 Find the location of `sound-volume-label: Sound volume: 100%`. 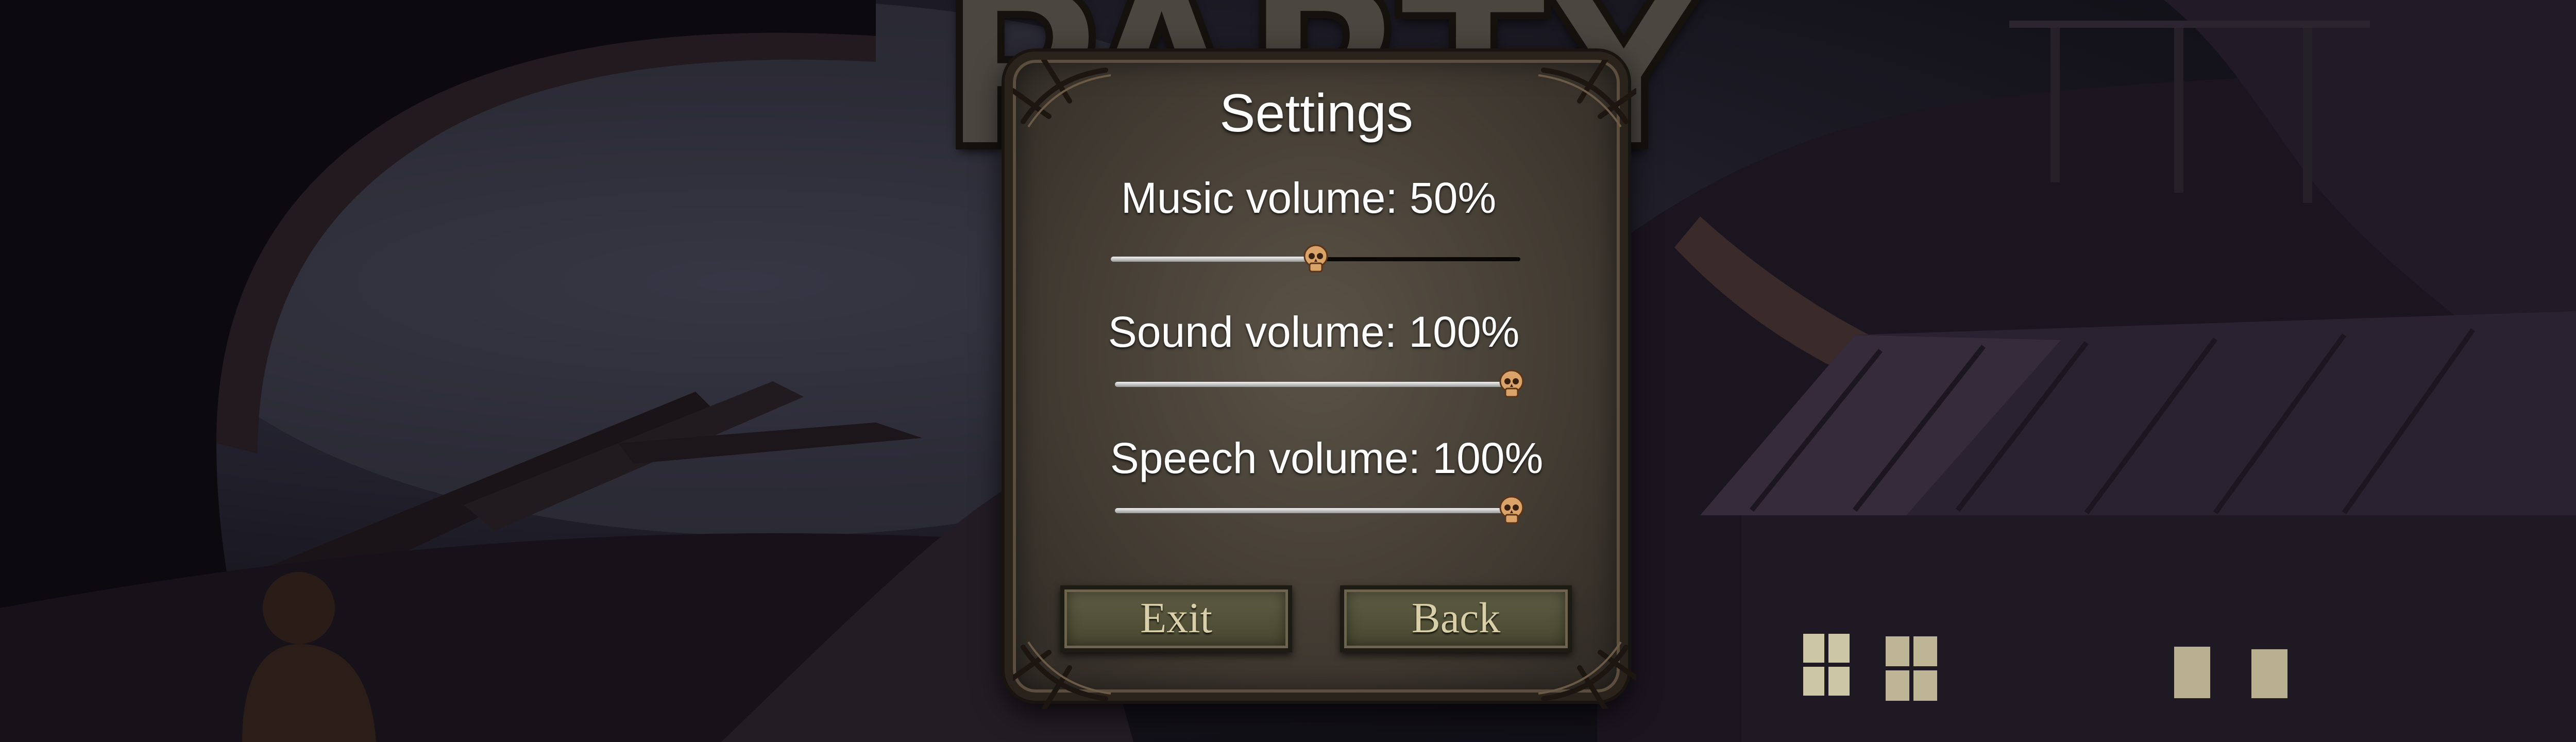

sound-volume-label: Sound volume: 100% is located at coordinates (1314, 332).